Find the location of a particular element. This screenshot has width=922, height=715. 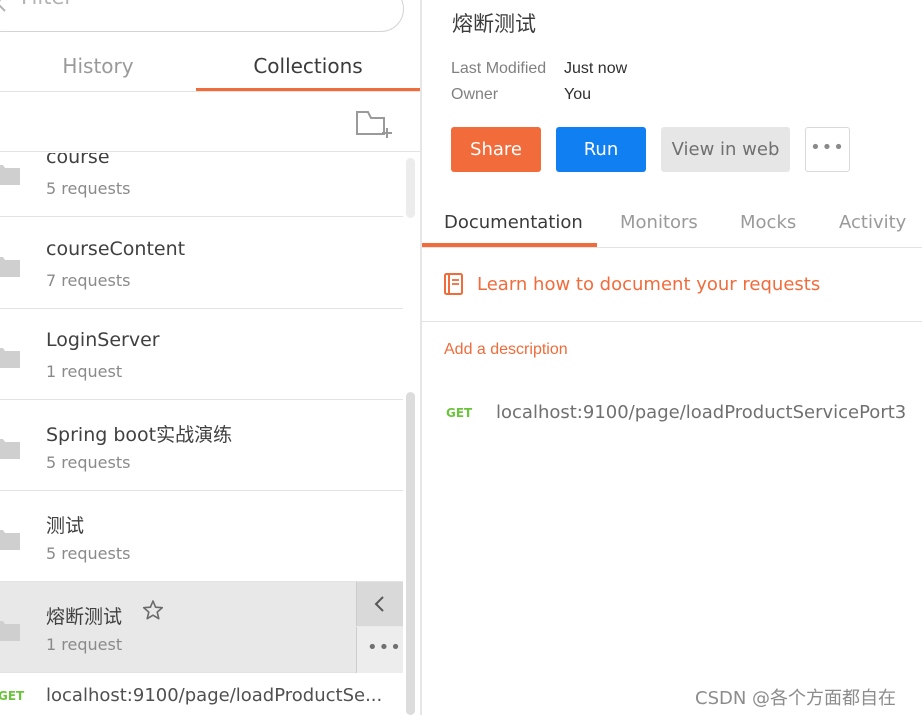

collection-name: course is located at coordinates (78, 160).